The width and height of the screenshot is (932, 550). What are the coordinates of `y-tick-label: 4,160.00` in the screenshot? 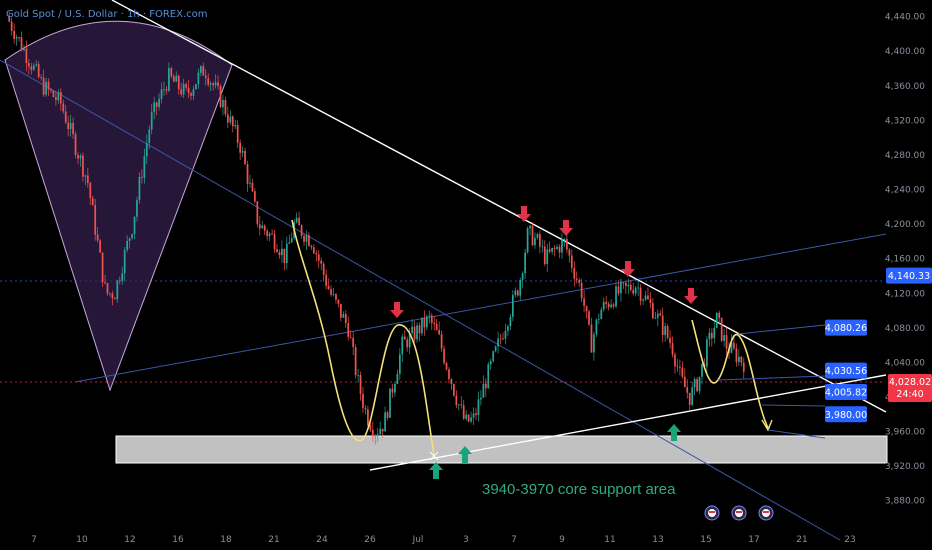 It's located at (905, 260).